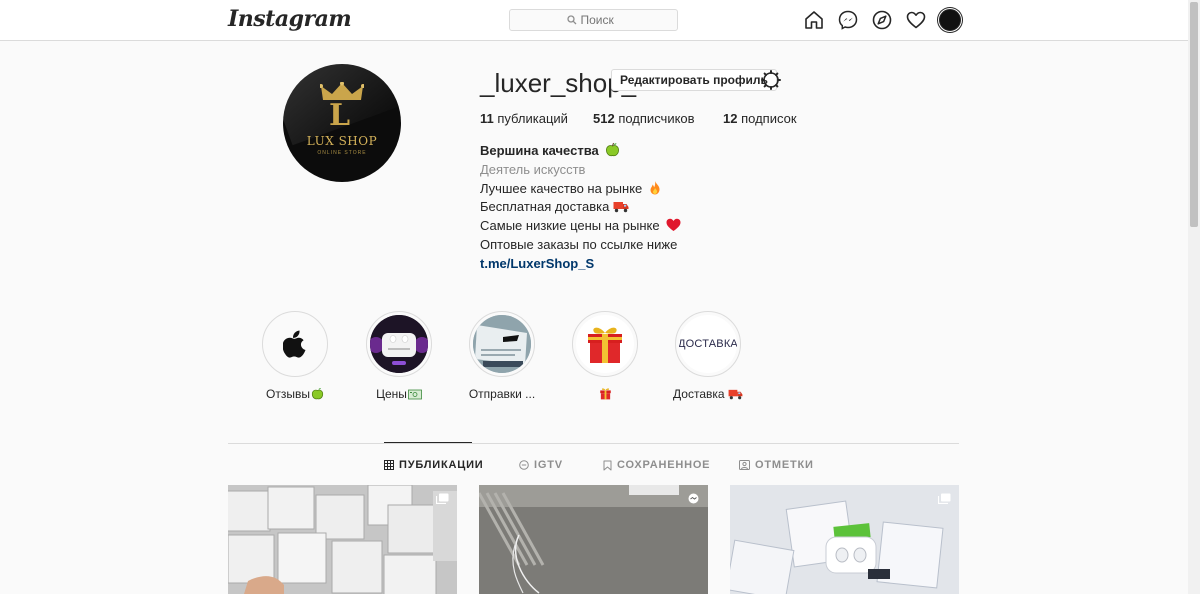 The width and height of the screenshot is (1200, 594). I want to click on tab-igtv: IGTV, so click(561, 465).